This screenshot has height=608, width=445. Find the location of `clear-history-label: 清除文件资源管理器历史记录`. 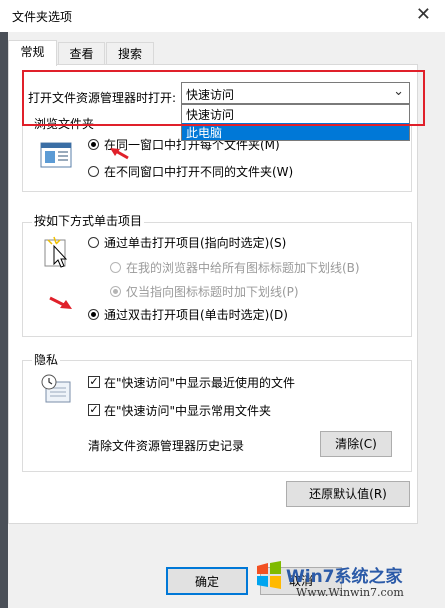

clear-history-label: 清除文件资源管理器历史记录 is located at coordinates (166, 446).